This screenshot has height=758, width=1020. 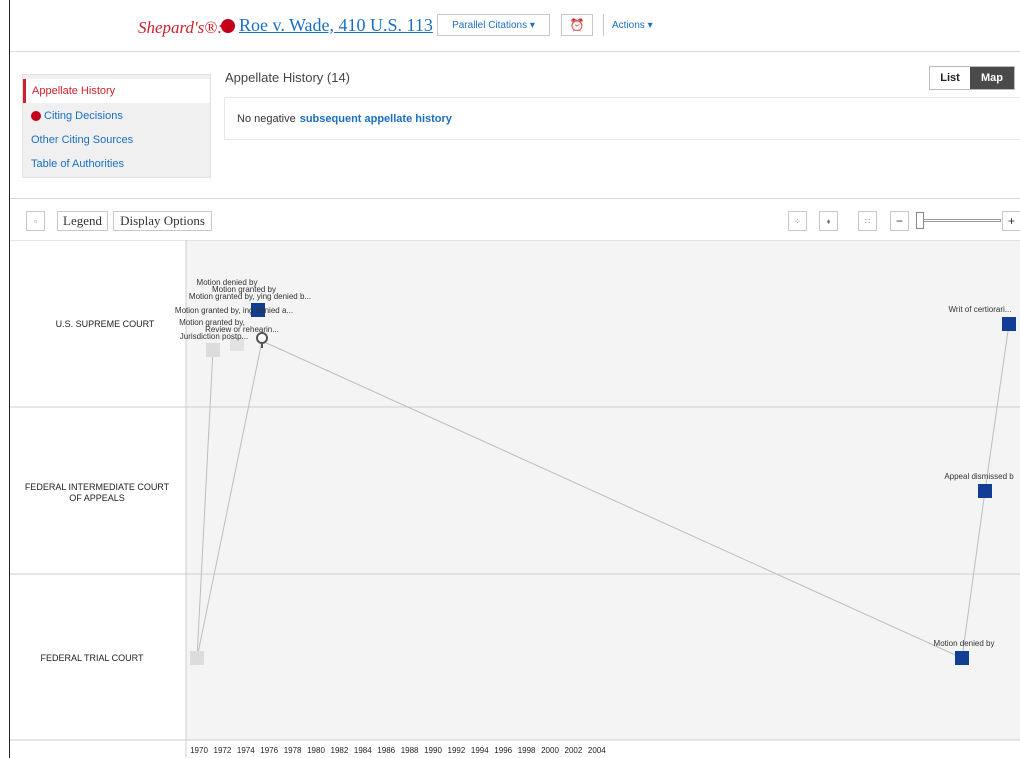 I want to click on page-title: Appellate History (14), so click(x=287, y=77).